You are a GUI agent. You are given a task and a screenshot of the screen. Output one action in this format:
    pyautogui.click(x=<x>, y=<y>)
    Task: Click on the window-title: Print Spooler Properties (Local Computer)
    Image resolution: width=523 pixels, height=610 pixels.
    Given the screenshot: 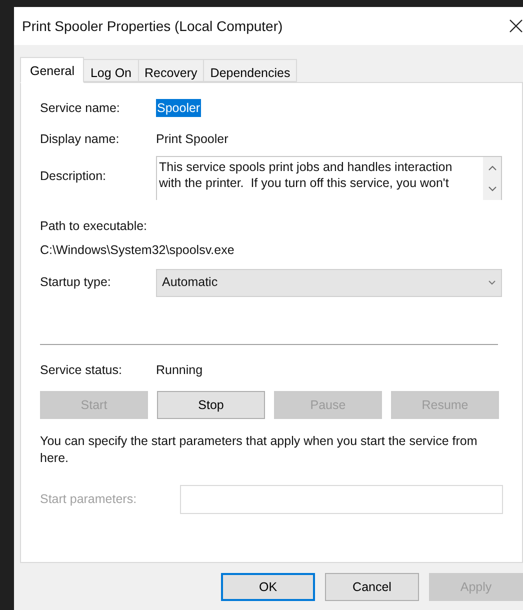 What is the action you would take?
    pyautogui.click(x=152, y=26)
    